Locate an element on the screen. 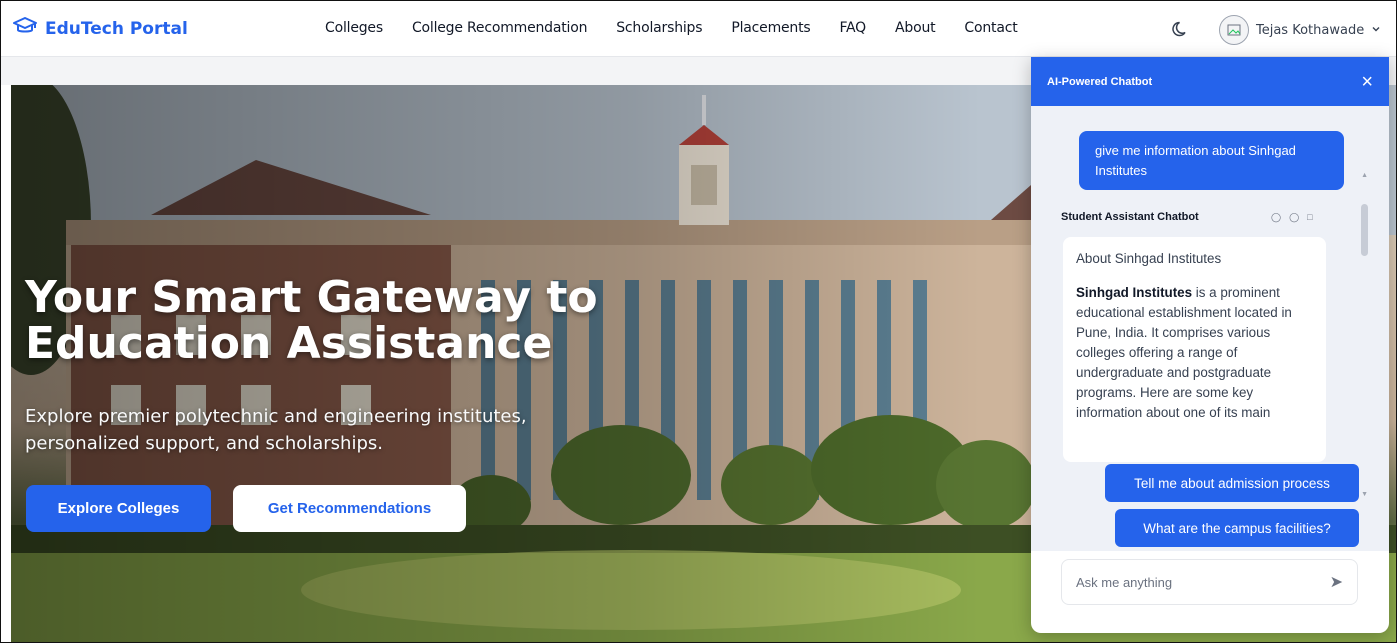 This screenshot has height=643, width=1397. bot-message-bold: Sinhgad Institutes is located at coordinates (1134, 292).